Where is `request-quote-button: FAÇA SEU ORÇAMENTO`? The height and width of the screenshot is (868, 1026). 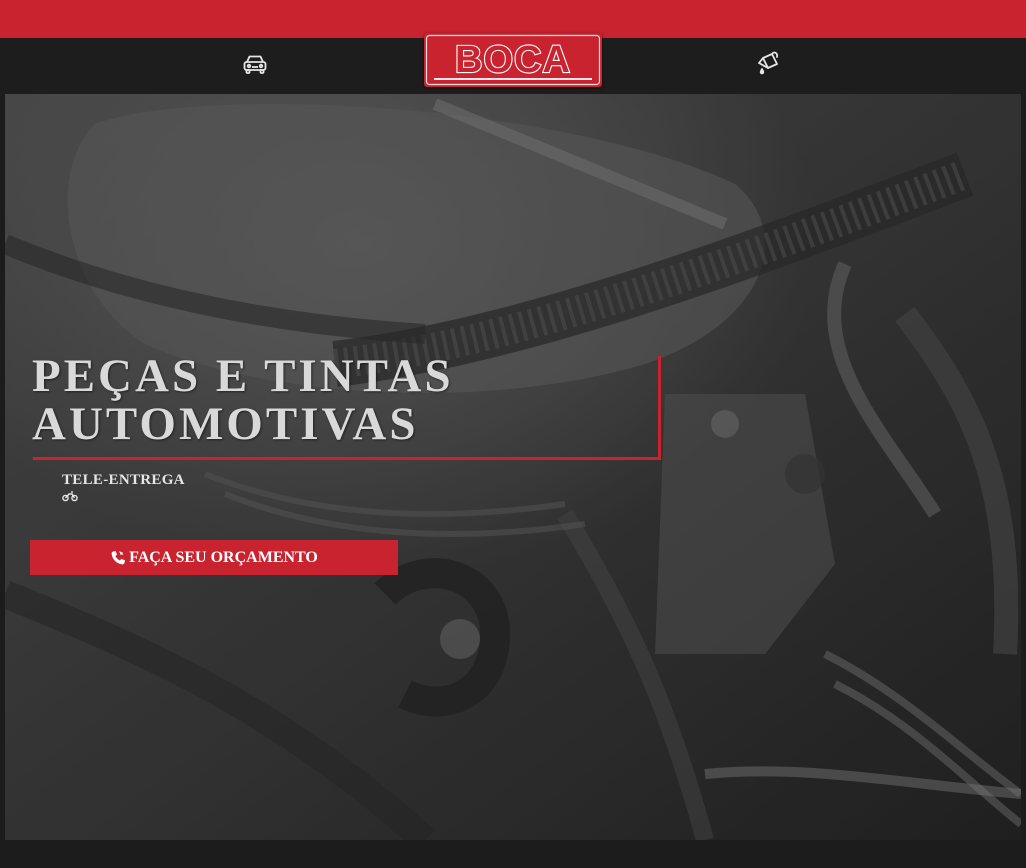 request-quote-button: FAÇA SEU ORÇAMENTO is located at coordinates (214, 557).